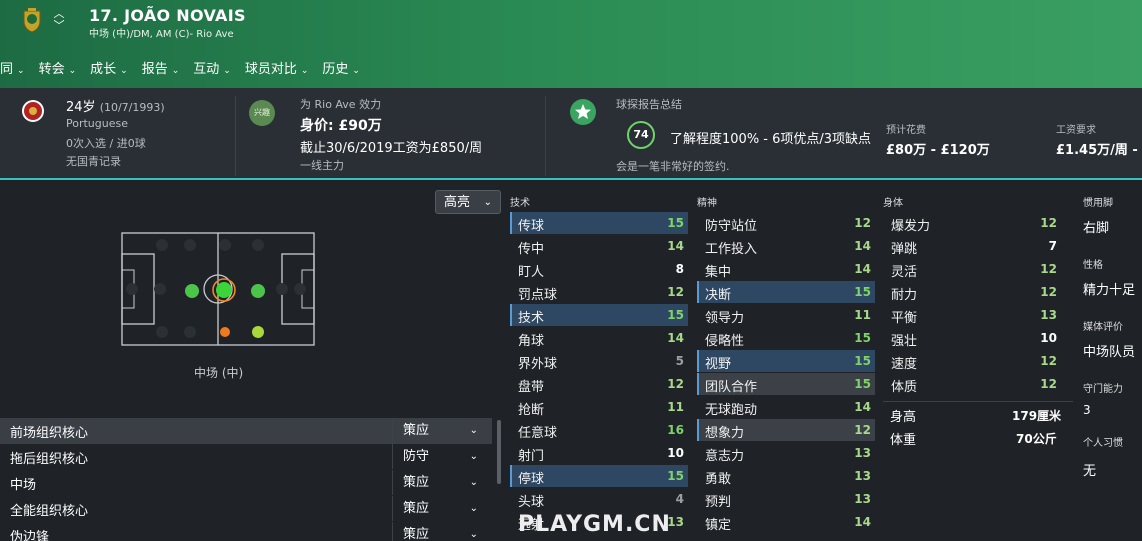  Describe the element at coordinates (679, 269) in the screenshot. I see `attribute-value: 8` at that location.